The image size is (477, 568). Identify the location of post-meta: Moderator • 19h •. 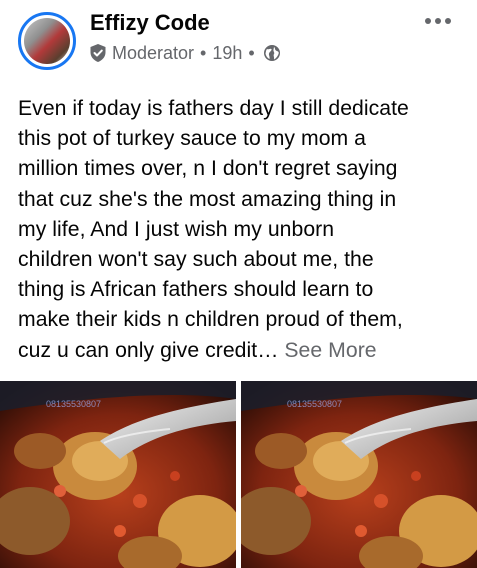
(185, 53).